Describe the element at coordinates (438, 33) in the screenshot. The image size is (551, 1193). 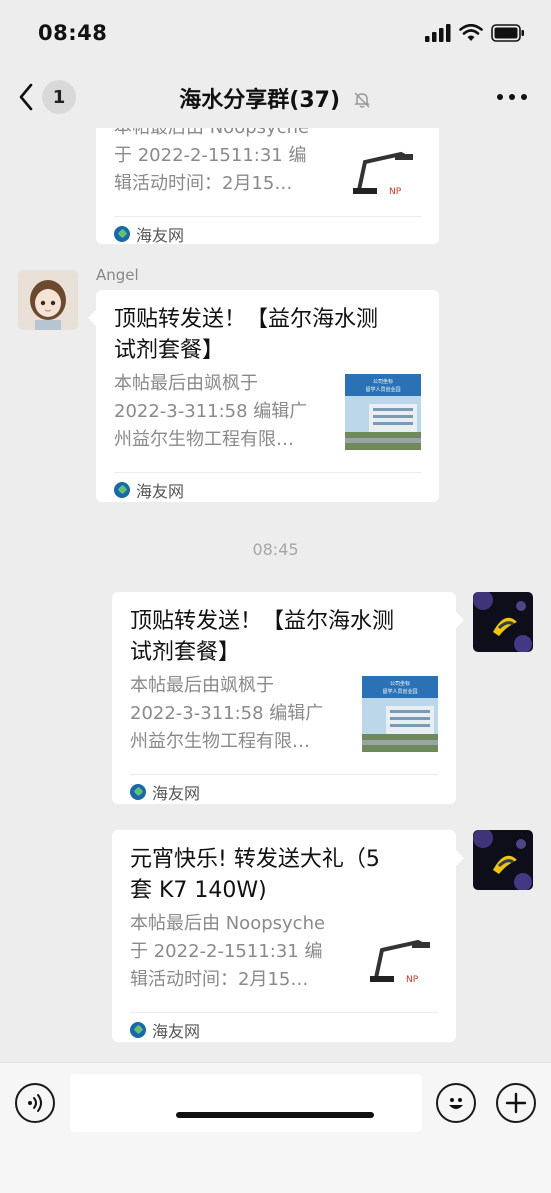
I see `signal-icon` at that location.